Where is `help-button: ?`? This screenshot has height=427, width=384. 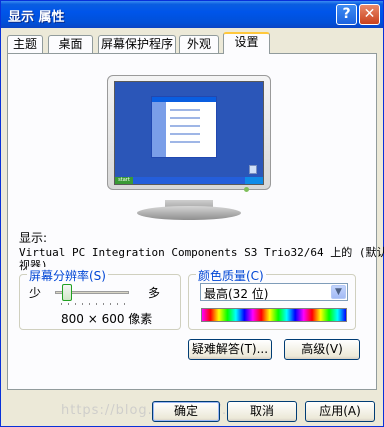
help-button: ? is located at coordinates (346, 14).